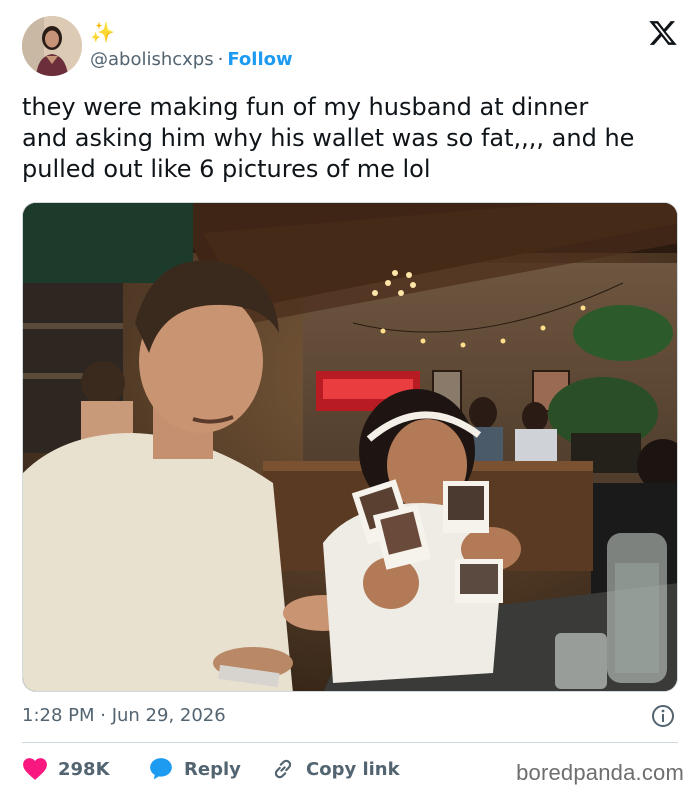 This screenshot has width=700, height=796. Describe the element at coordinates (350, 742) in the screenshot. I see `divider` at that location.